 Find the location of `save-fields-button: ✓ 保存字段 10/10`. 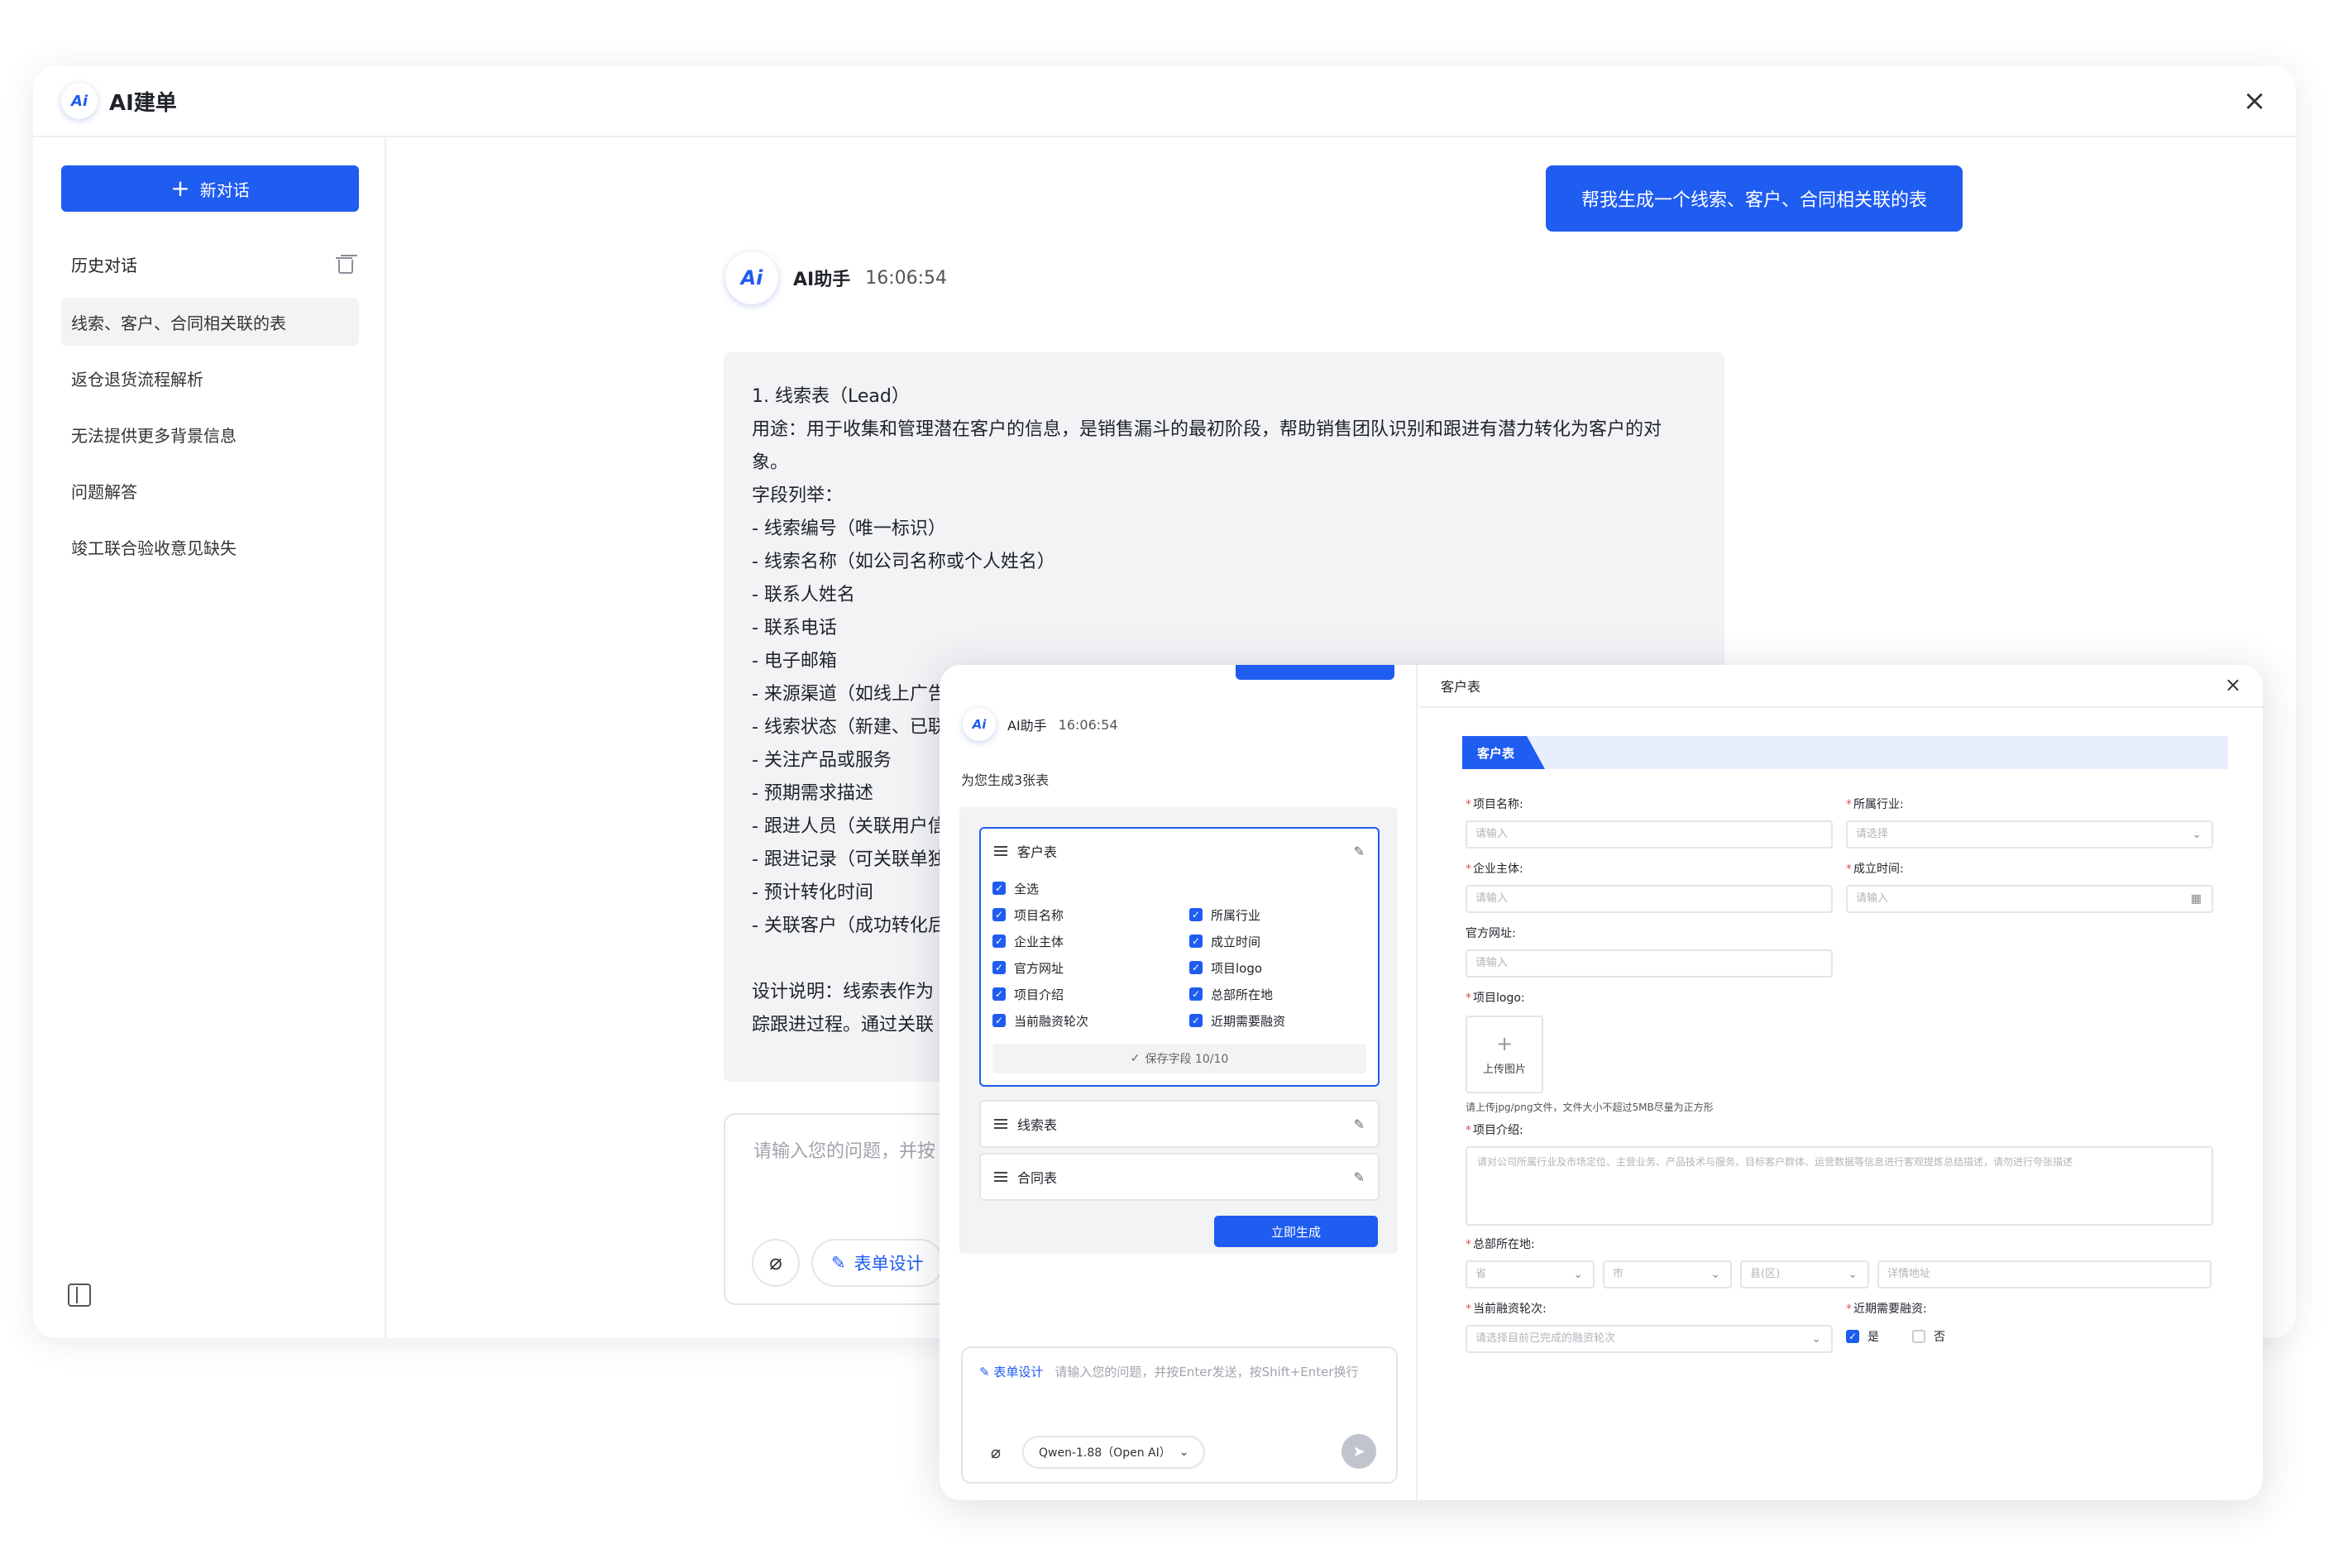

save-fields-button: ✓ 保存字段 10/10 is located at coordinates (1179, 1058).